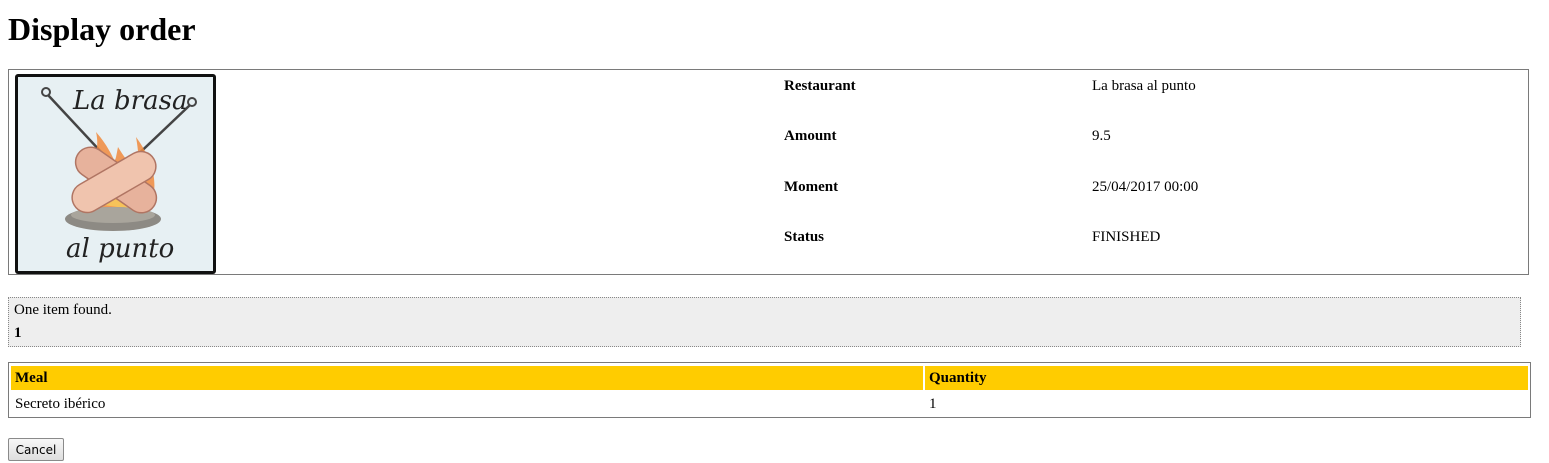  Describe the element at coordinates (1144, 86) in the screenshot. I see `restaurant-value: La brasa al punto` at that location.